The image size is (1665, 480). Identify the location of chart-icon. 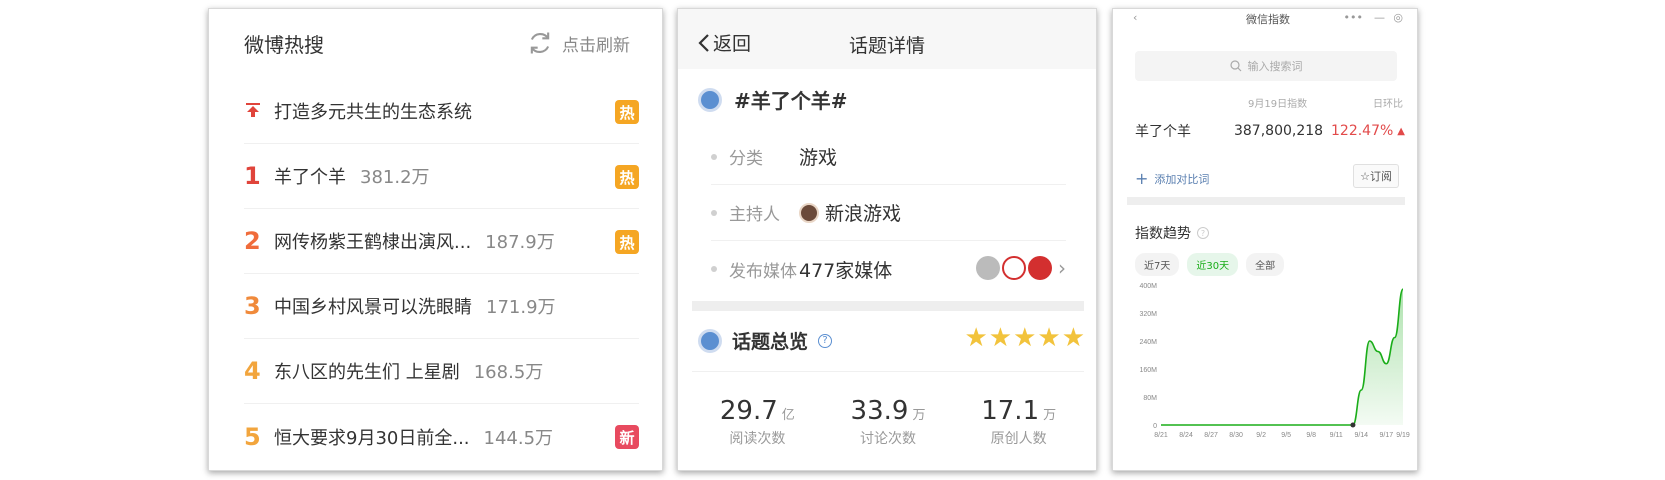
(710, 340).